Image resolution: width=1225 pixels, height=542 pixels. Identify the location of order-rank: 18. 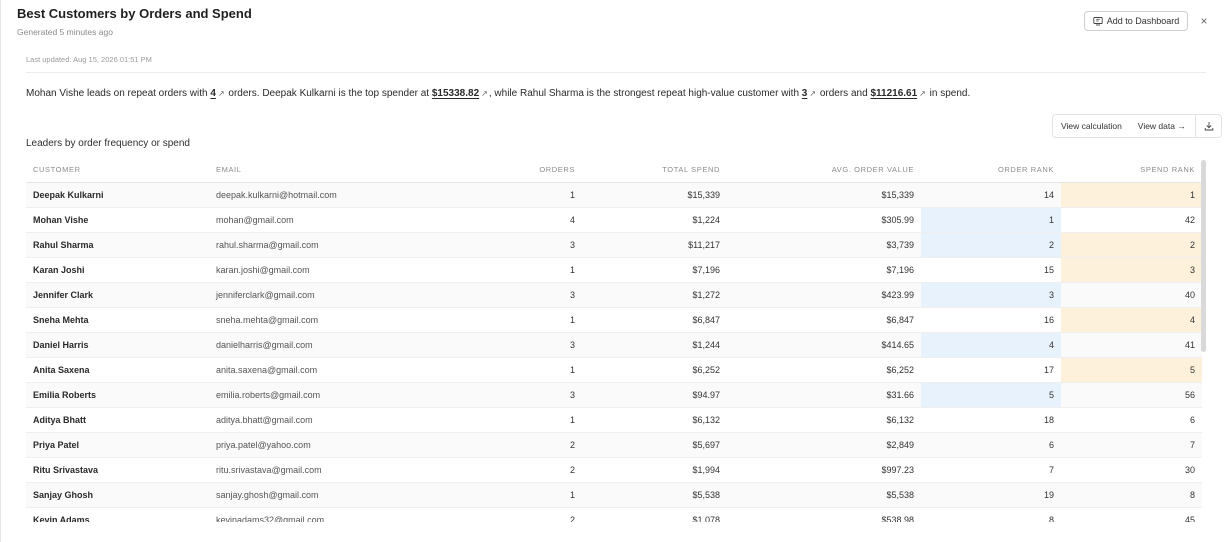
(991, 420).